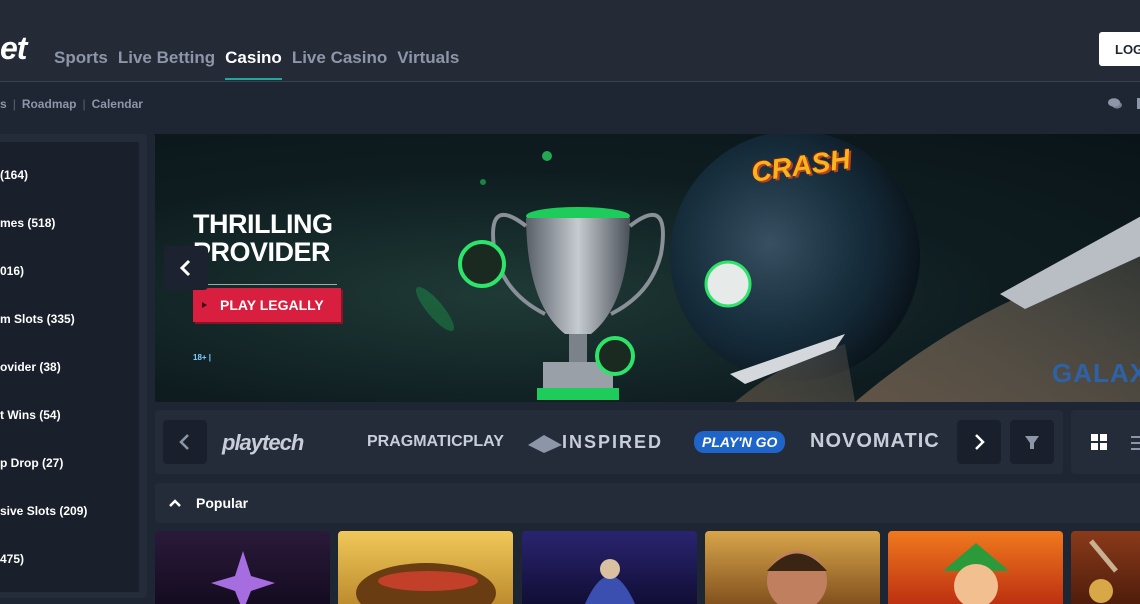  Describe the element at coordinates (27, 223) in the screenshot. I see `sidebar-item: mes (518)` at that location.